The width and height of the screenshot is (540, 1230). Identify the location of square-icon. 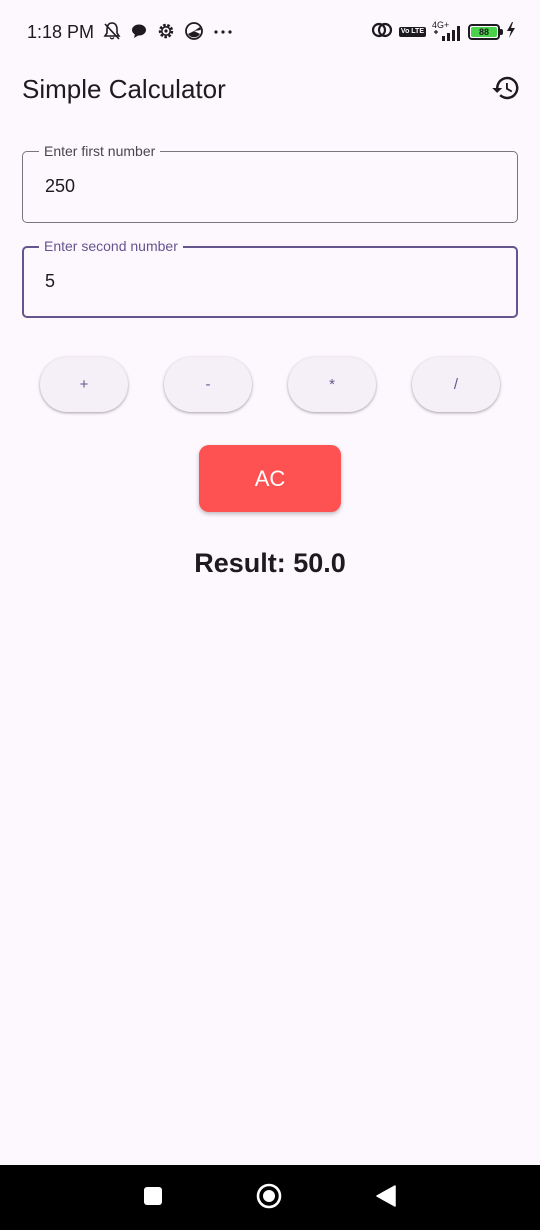
(153, 1198).